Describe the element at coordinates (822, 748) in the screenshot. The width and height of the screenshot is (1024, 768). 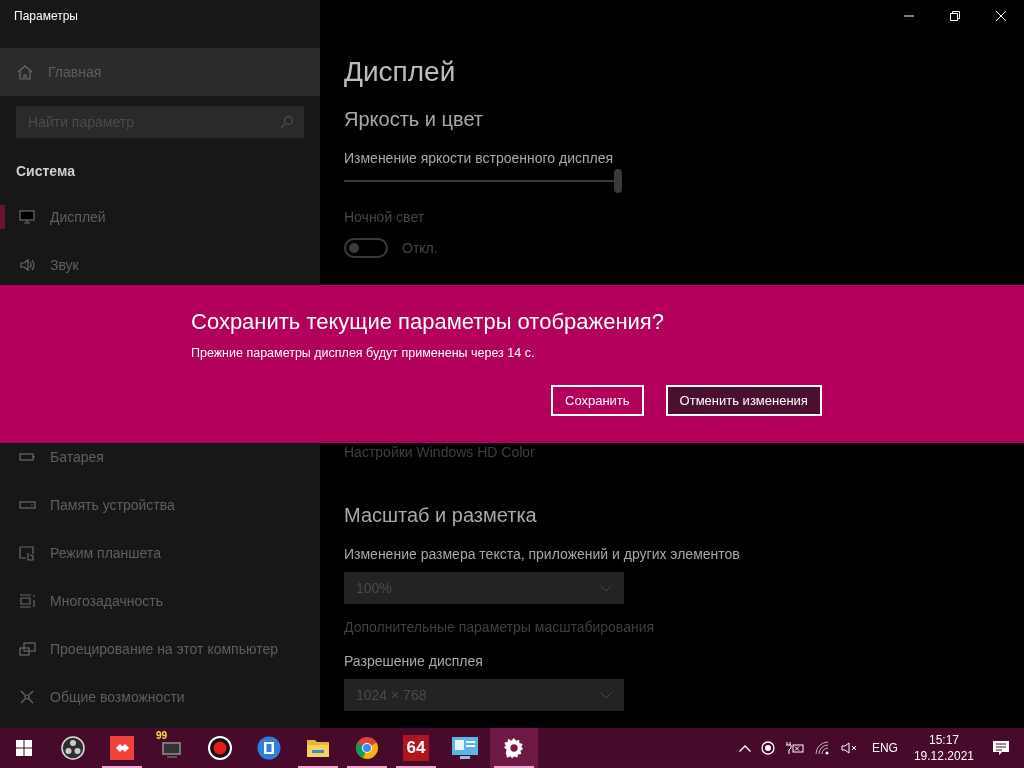
I see `wifi-icon` at that location.